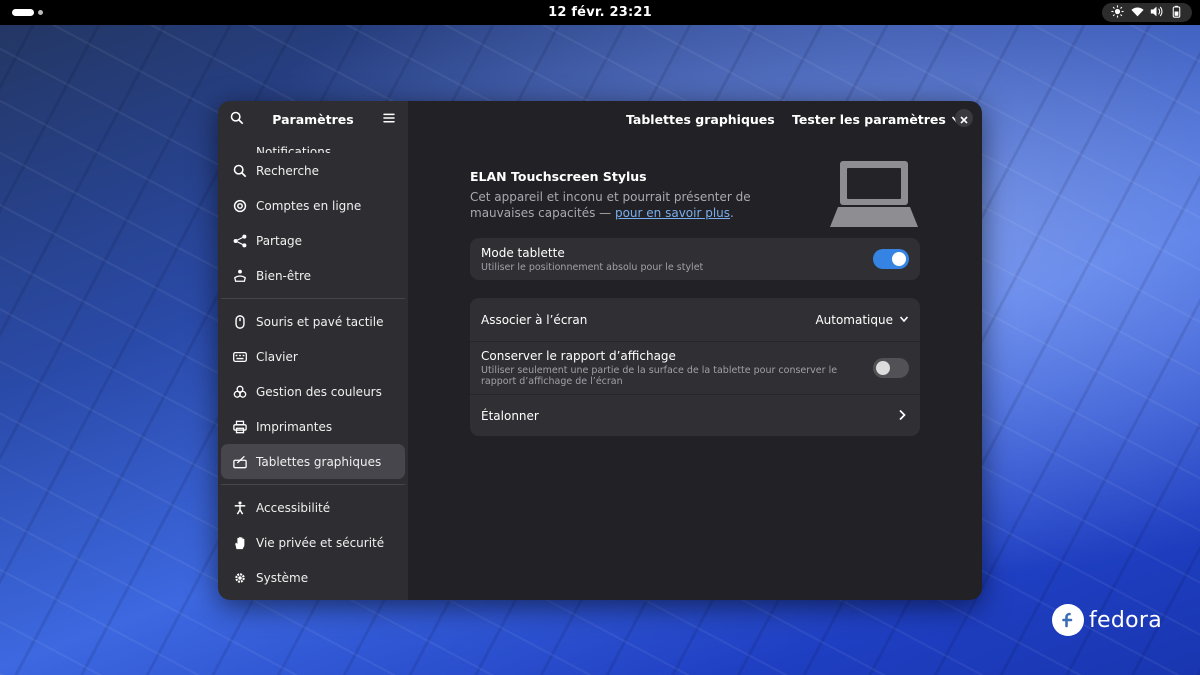 This screenshot has width=1200, height=675. I want to click on close-button, so click(964, 118).